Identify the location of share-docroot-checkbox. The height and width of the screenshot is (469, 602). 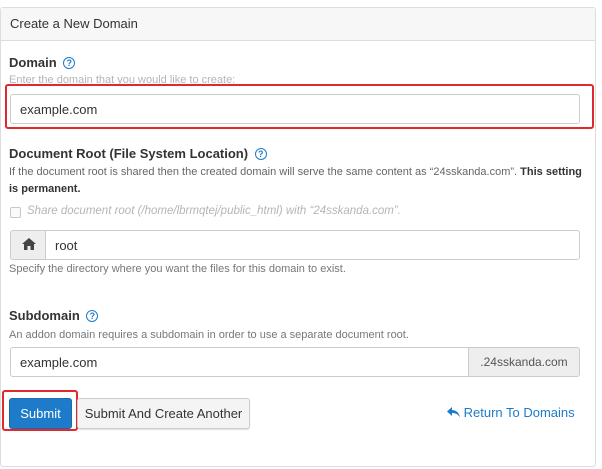
(15, 212).